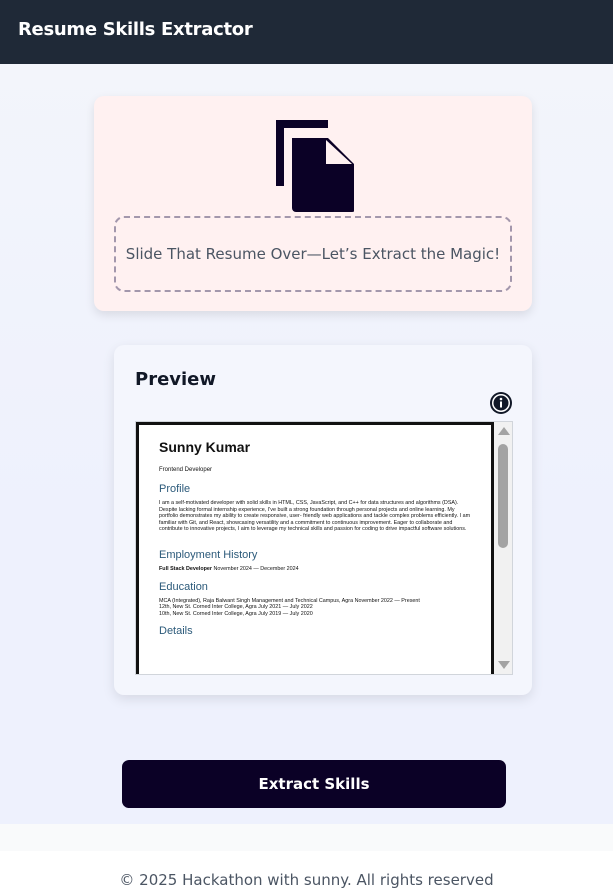  I want to click on employment-dates: November 2024 — December 2024, so click(256, 568).